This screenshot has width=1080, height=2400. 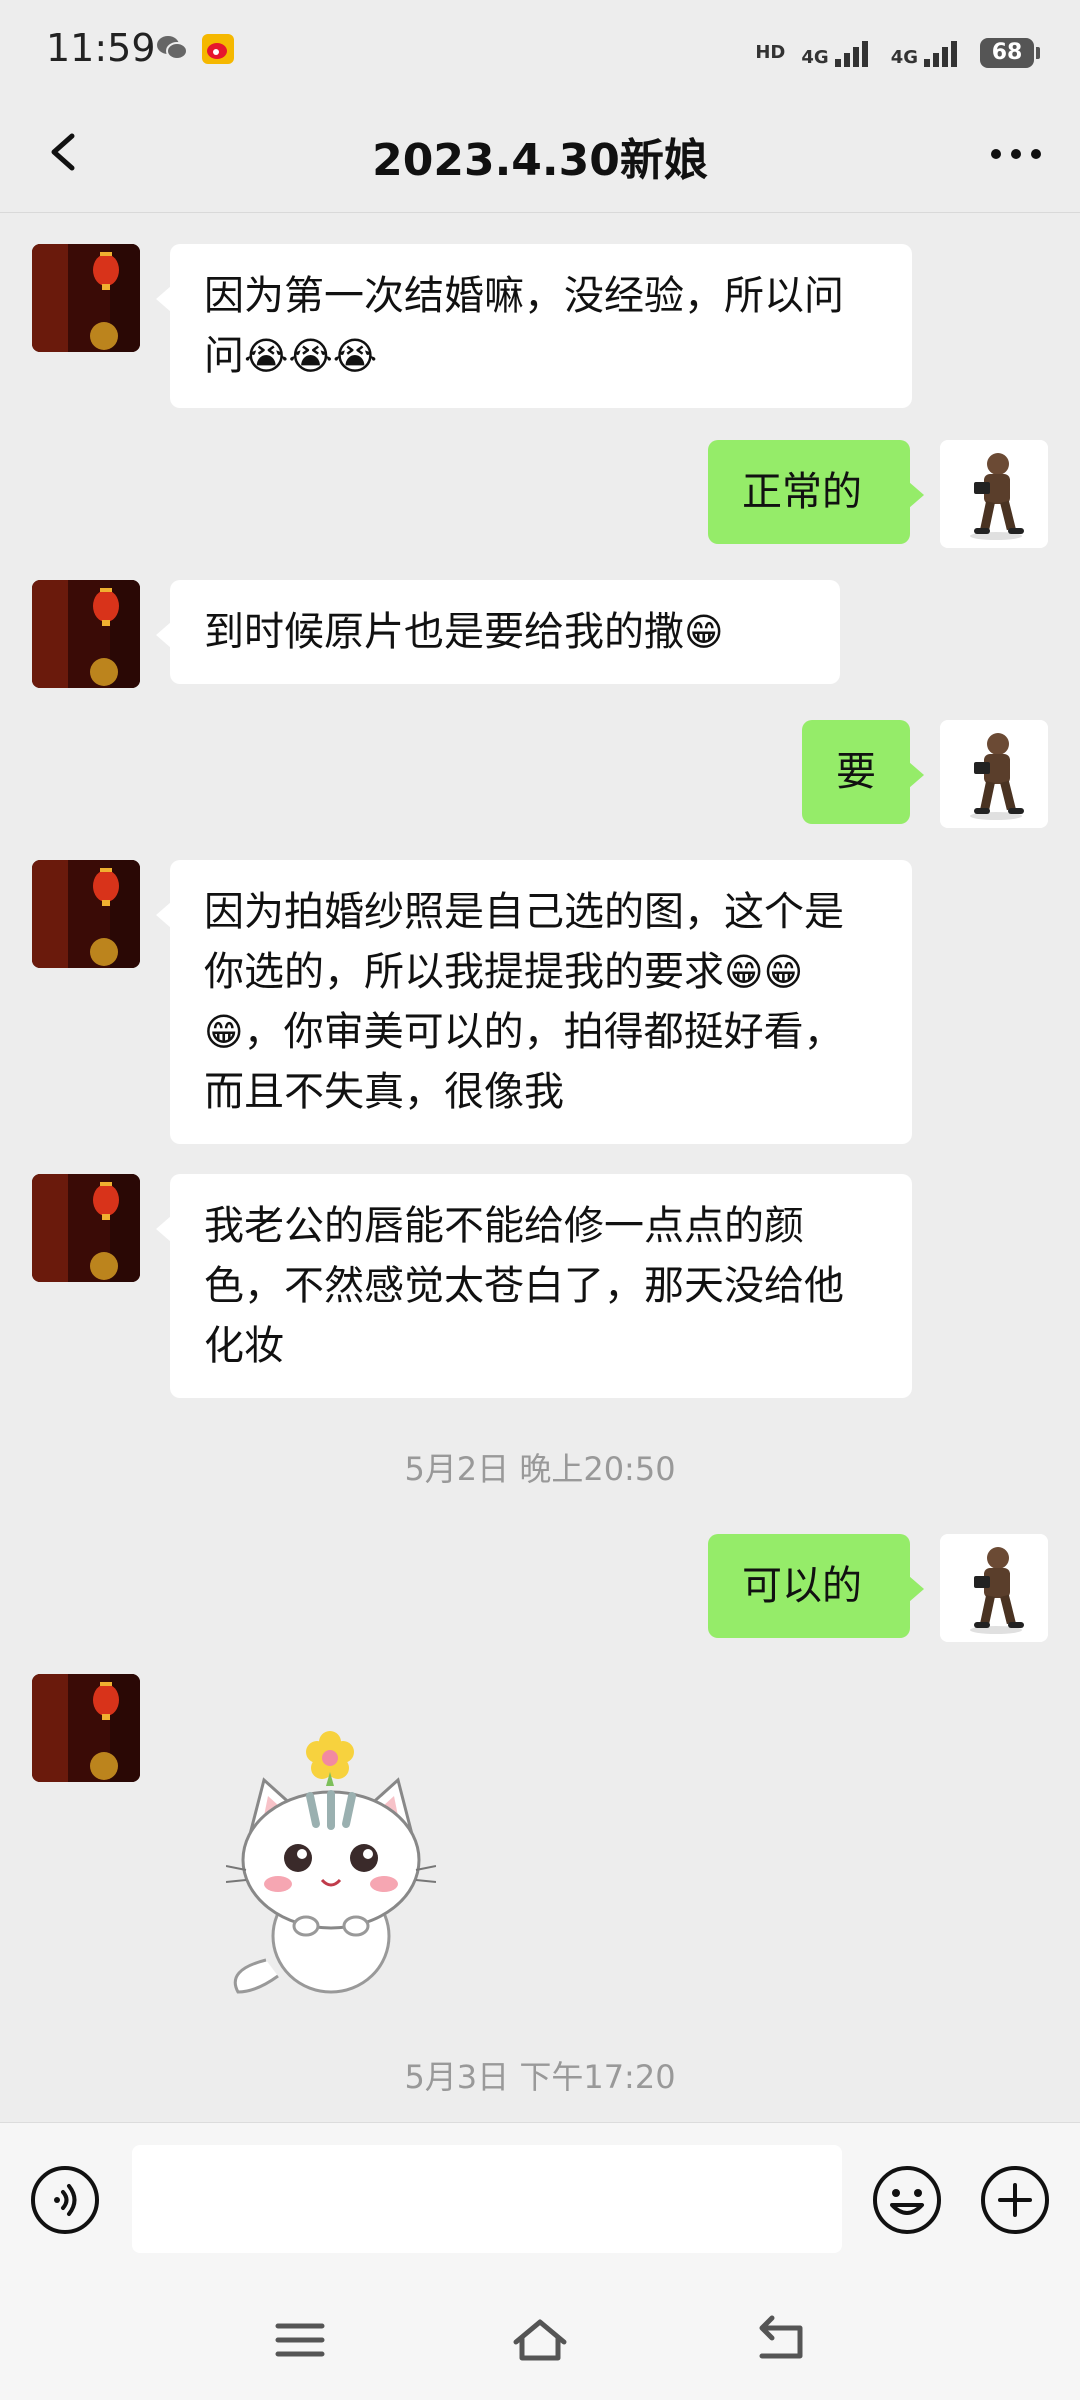 I want to click on voice-icon, so click(x=65, y=2200).